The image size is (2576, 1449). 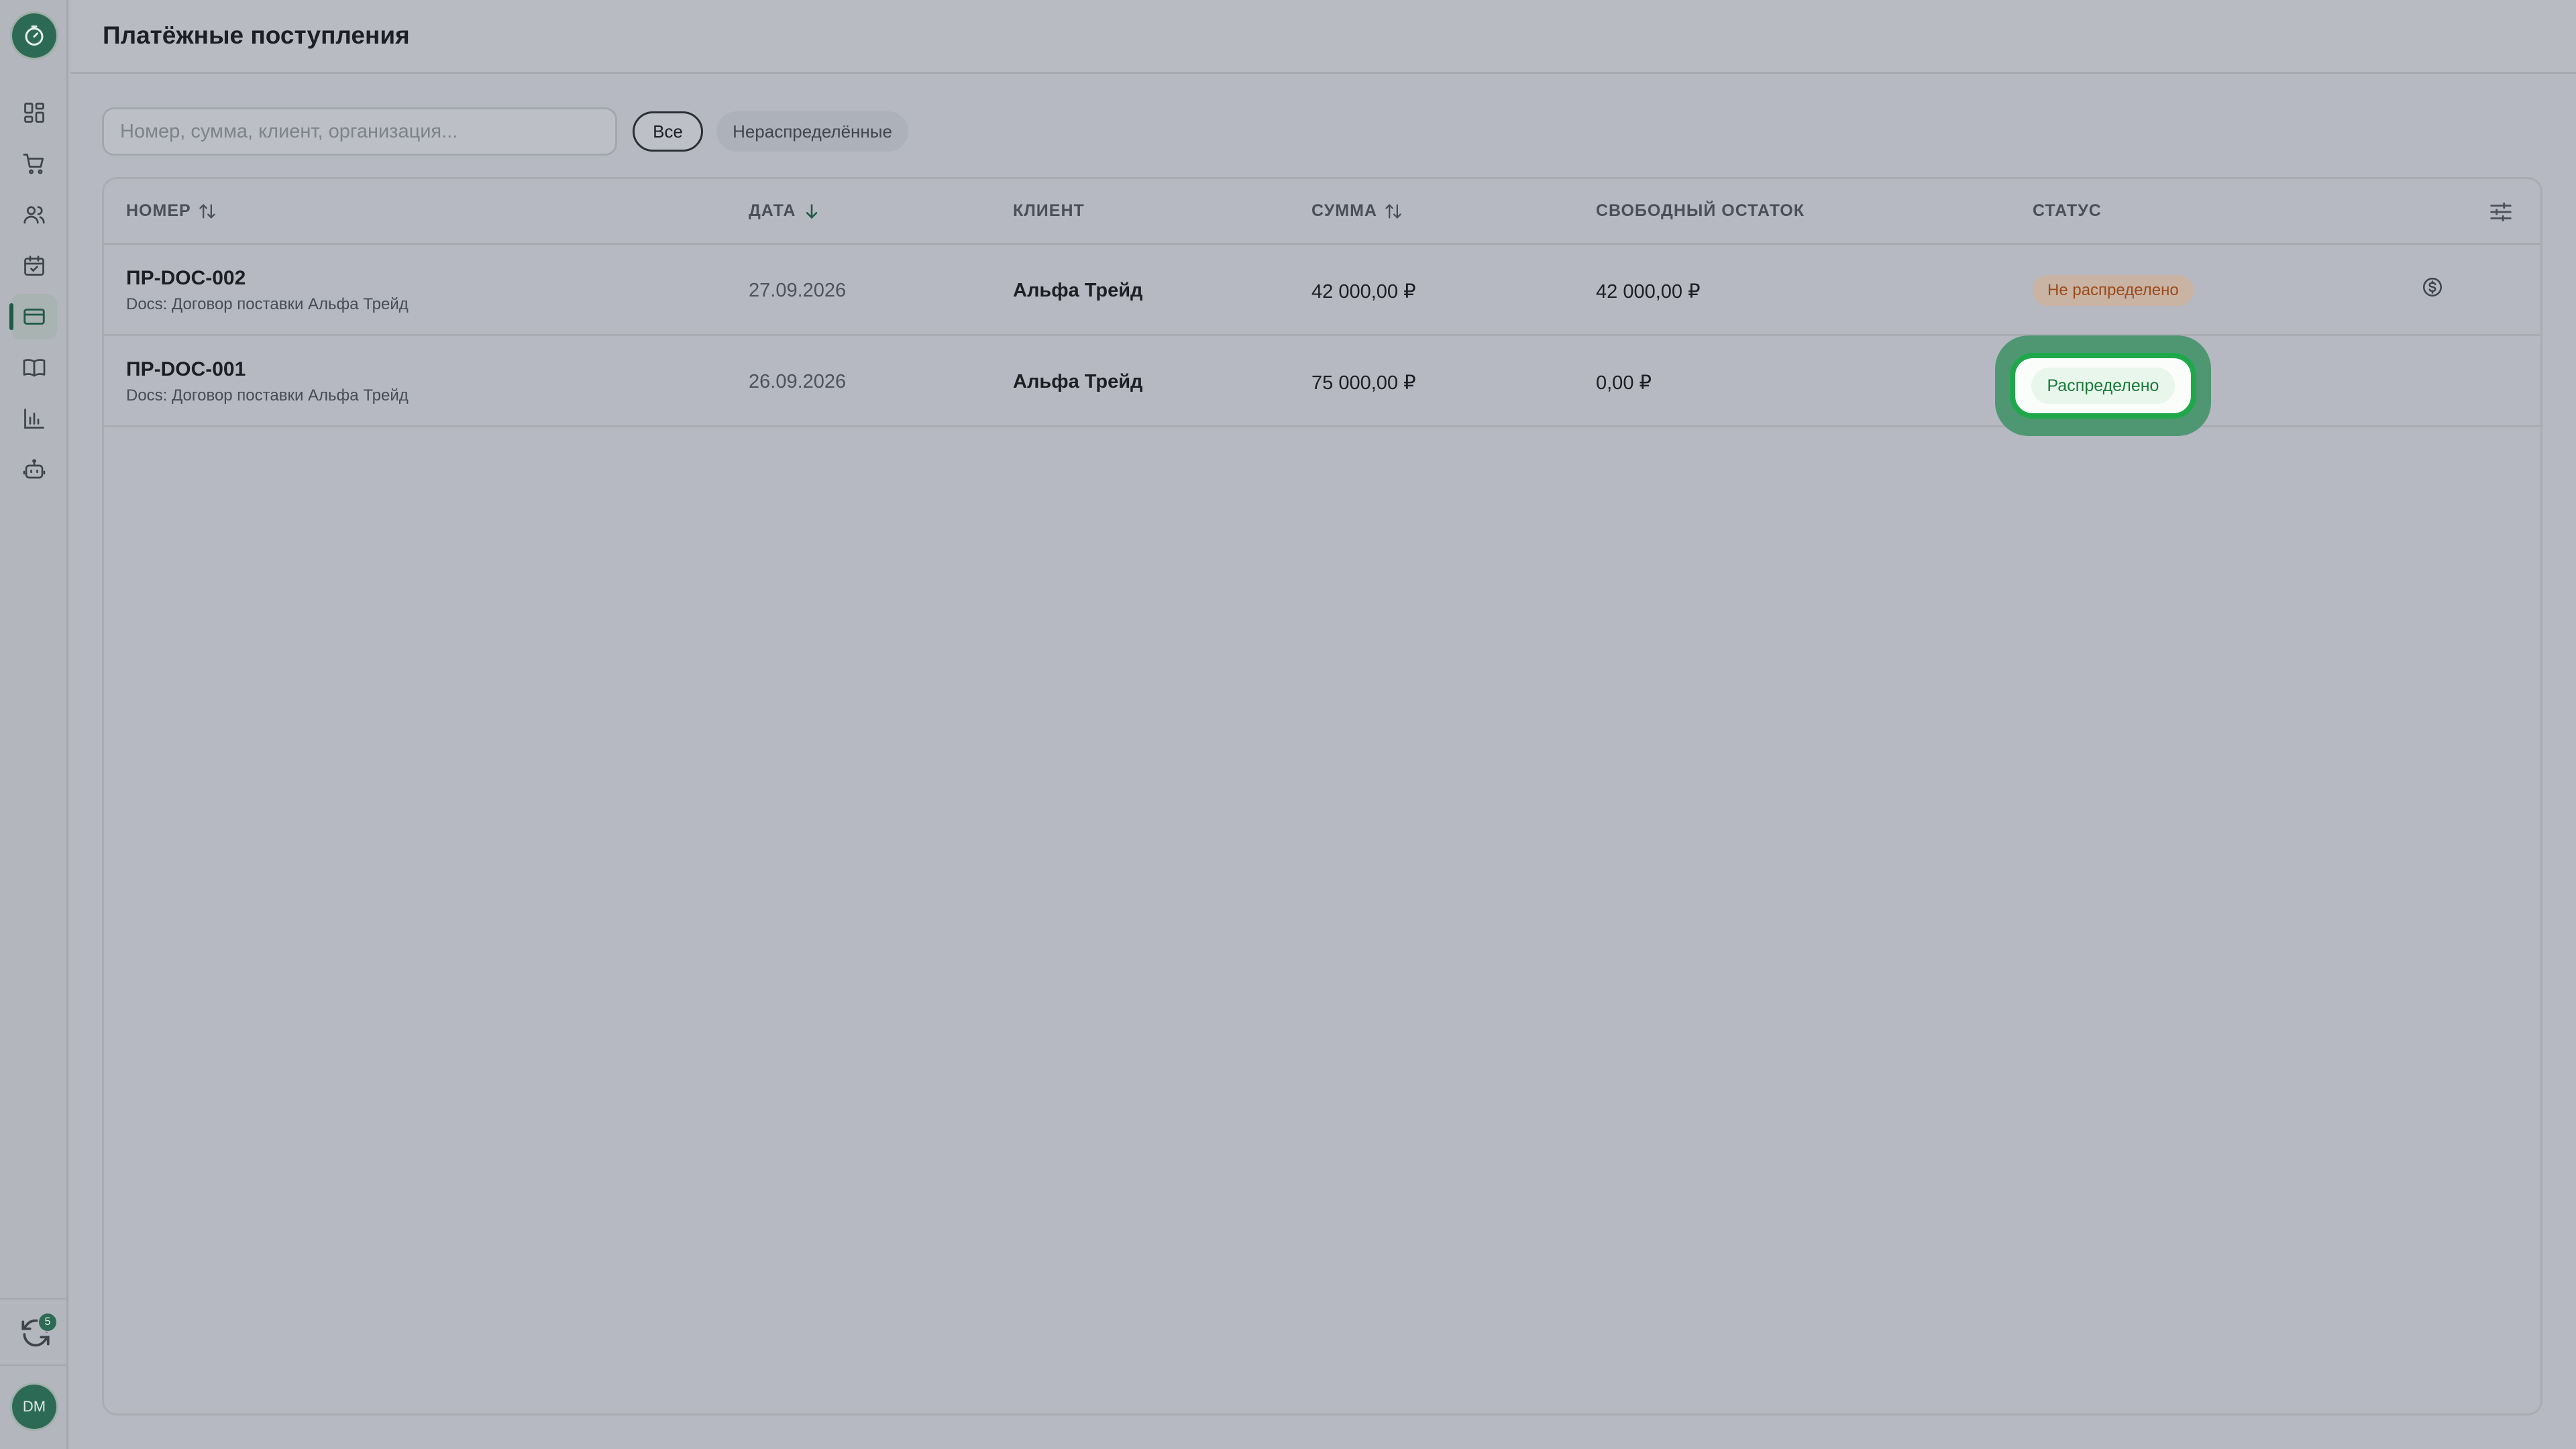 I want to click on column-header-status: СТАТУС, so click(x=2067, y=211).